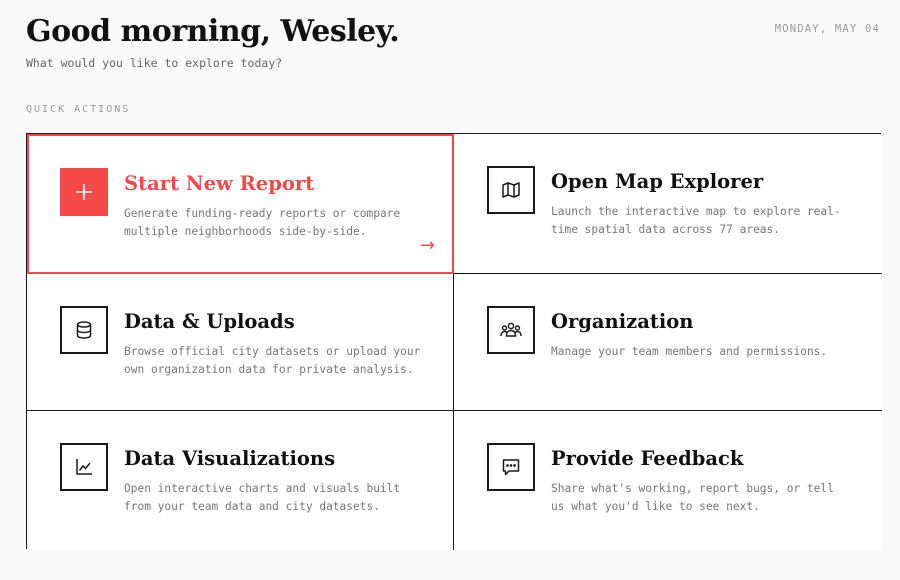  I want to click on card-title: Organization, so click(622, 321).